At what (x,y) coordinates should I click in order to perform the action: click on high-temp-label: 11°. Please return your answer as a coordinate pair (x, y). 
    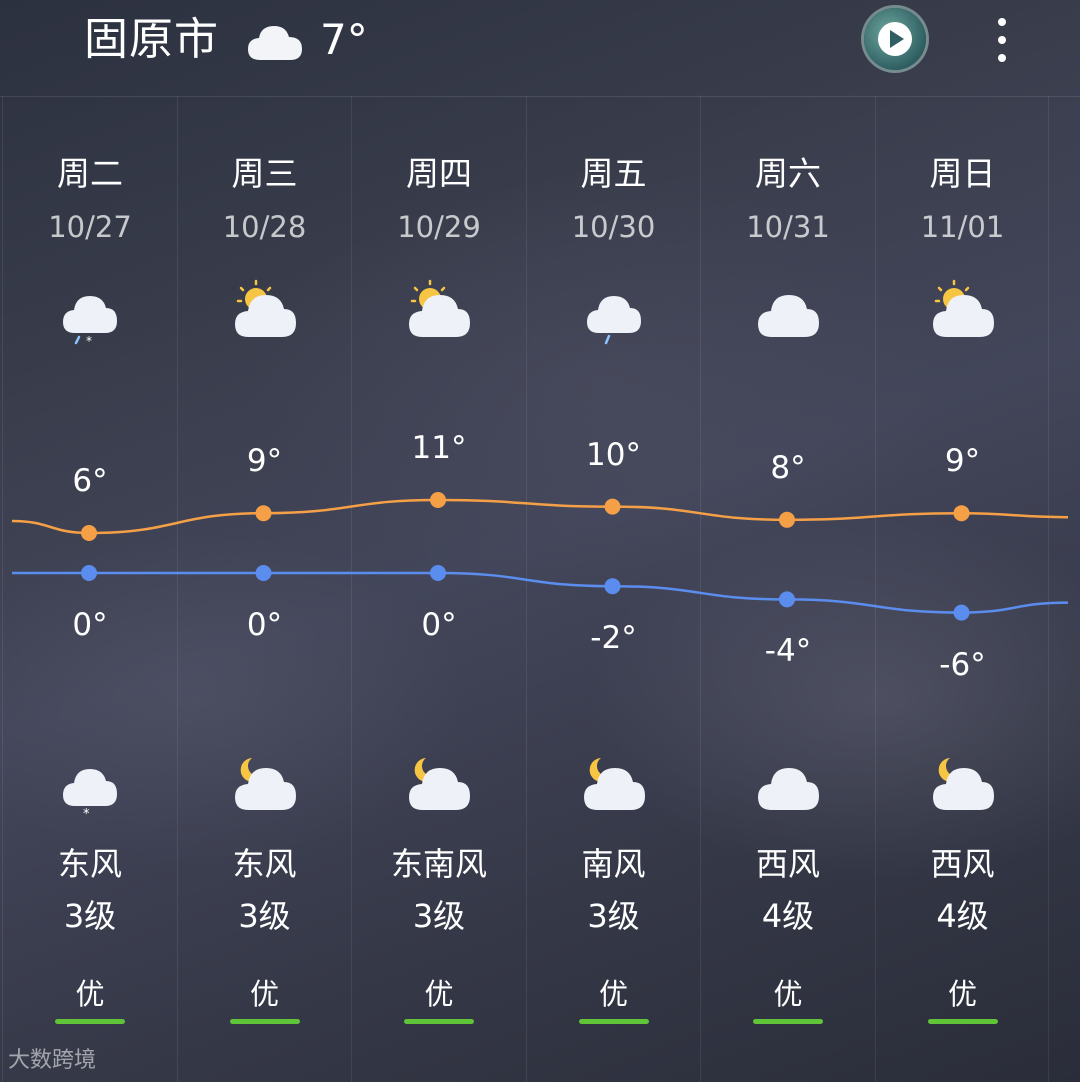
    Looking at the image, I should click on (439, 448).